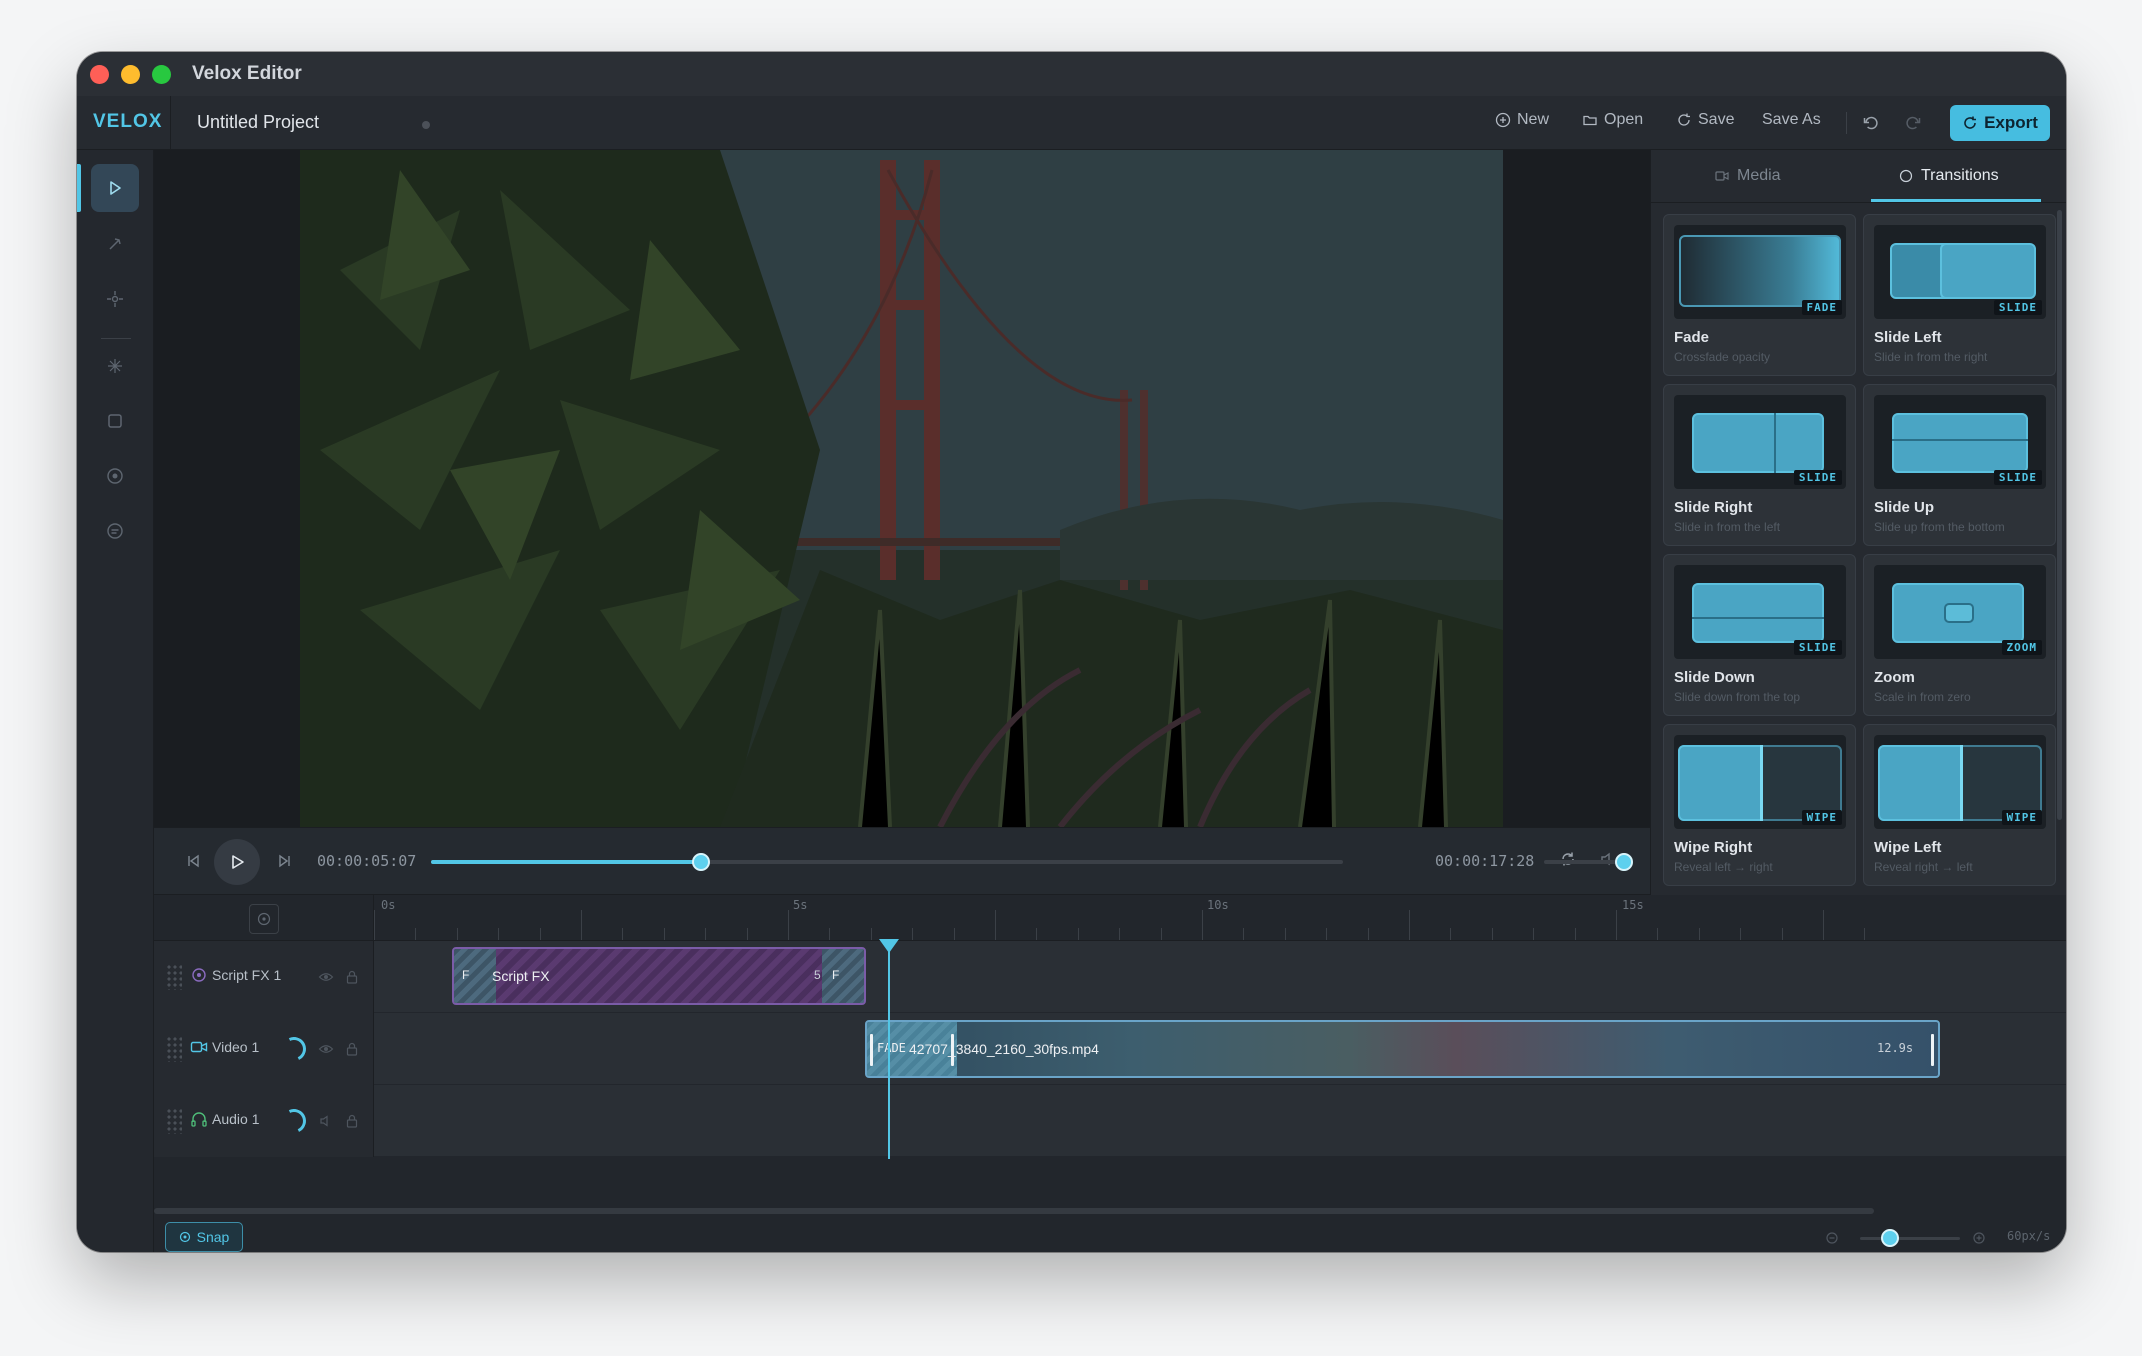  I want to click on shape-tool, so click(115, 421).